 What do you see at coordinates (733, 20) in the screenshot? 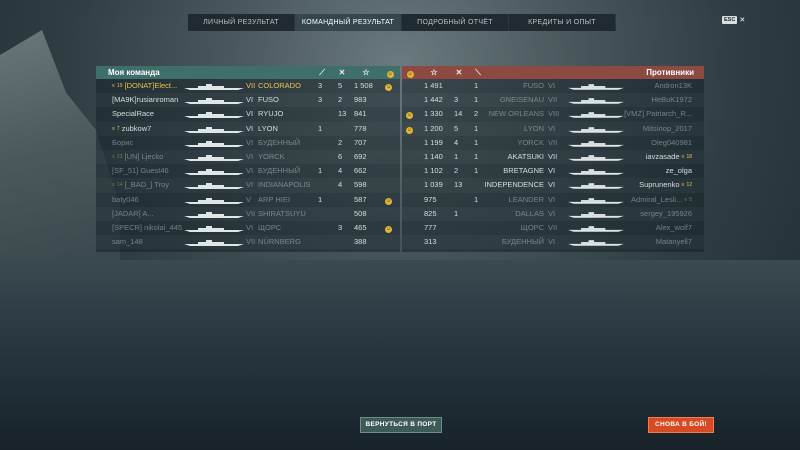
I see `esc-close-button: ESC ✕` at bounding box center [733, 20].